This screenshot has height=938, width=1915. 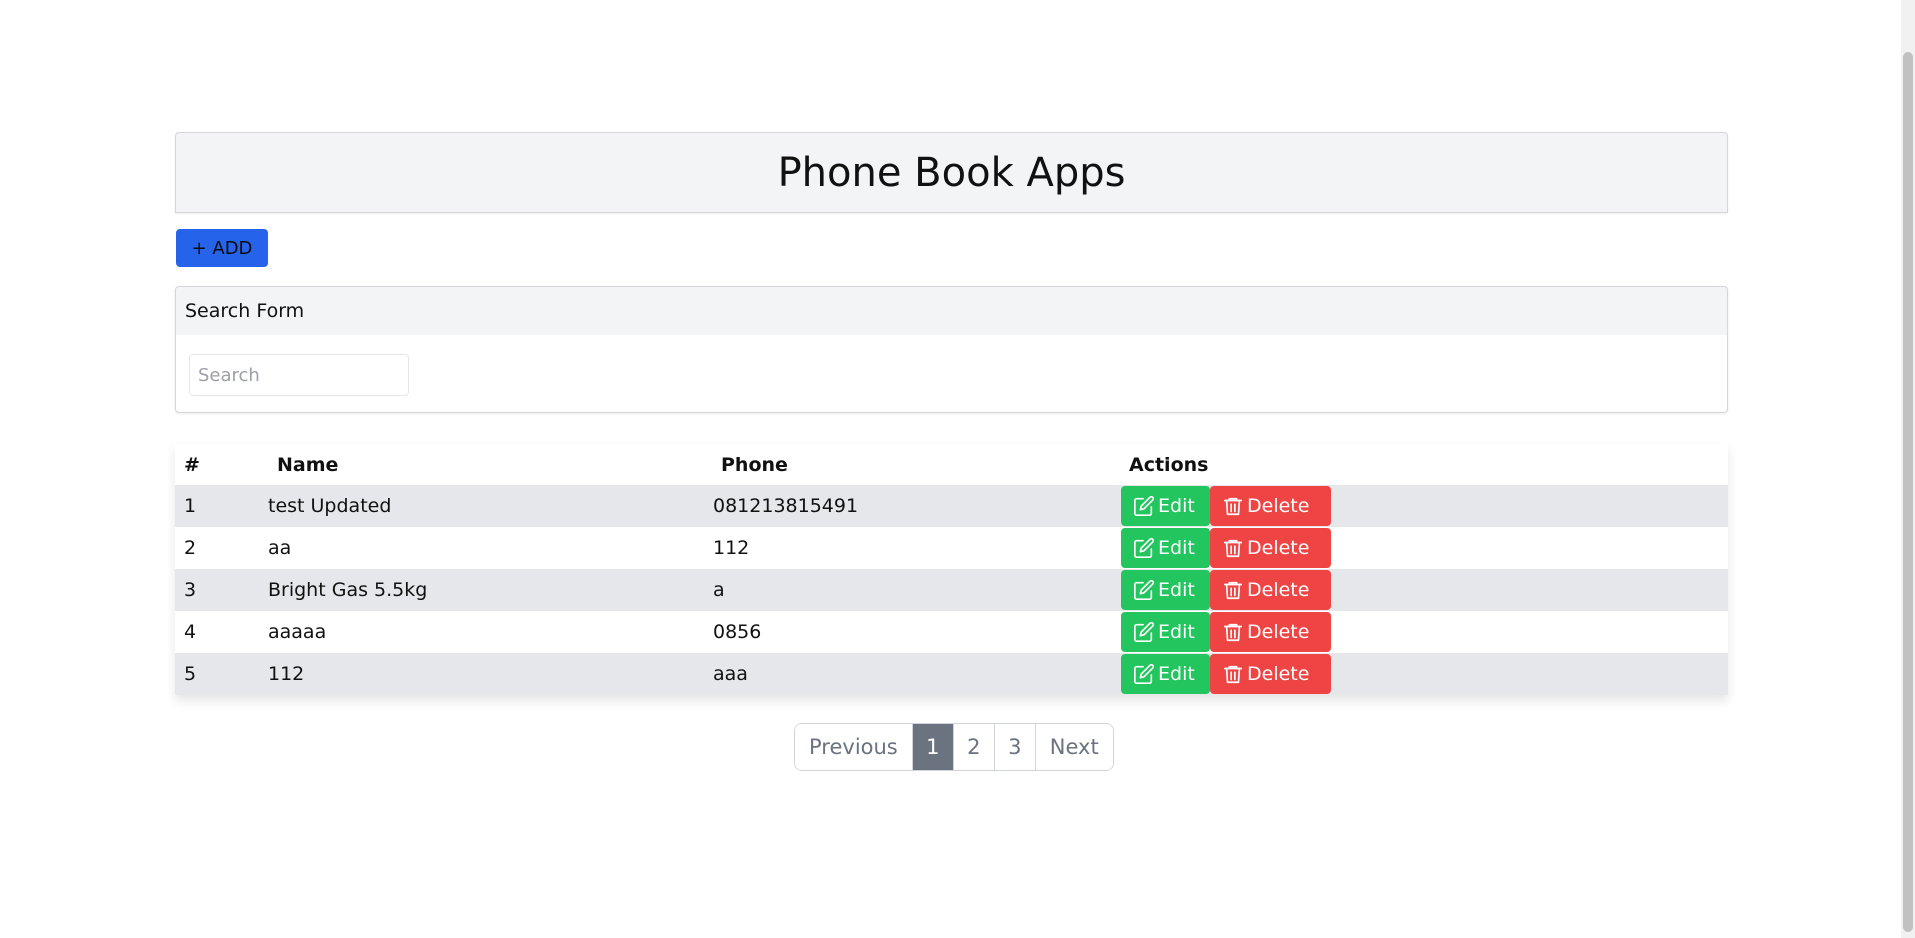 I want to click on row-phone: a, so click(x=917, y=590).